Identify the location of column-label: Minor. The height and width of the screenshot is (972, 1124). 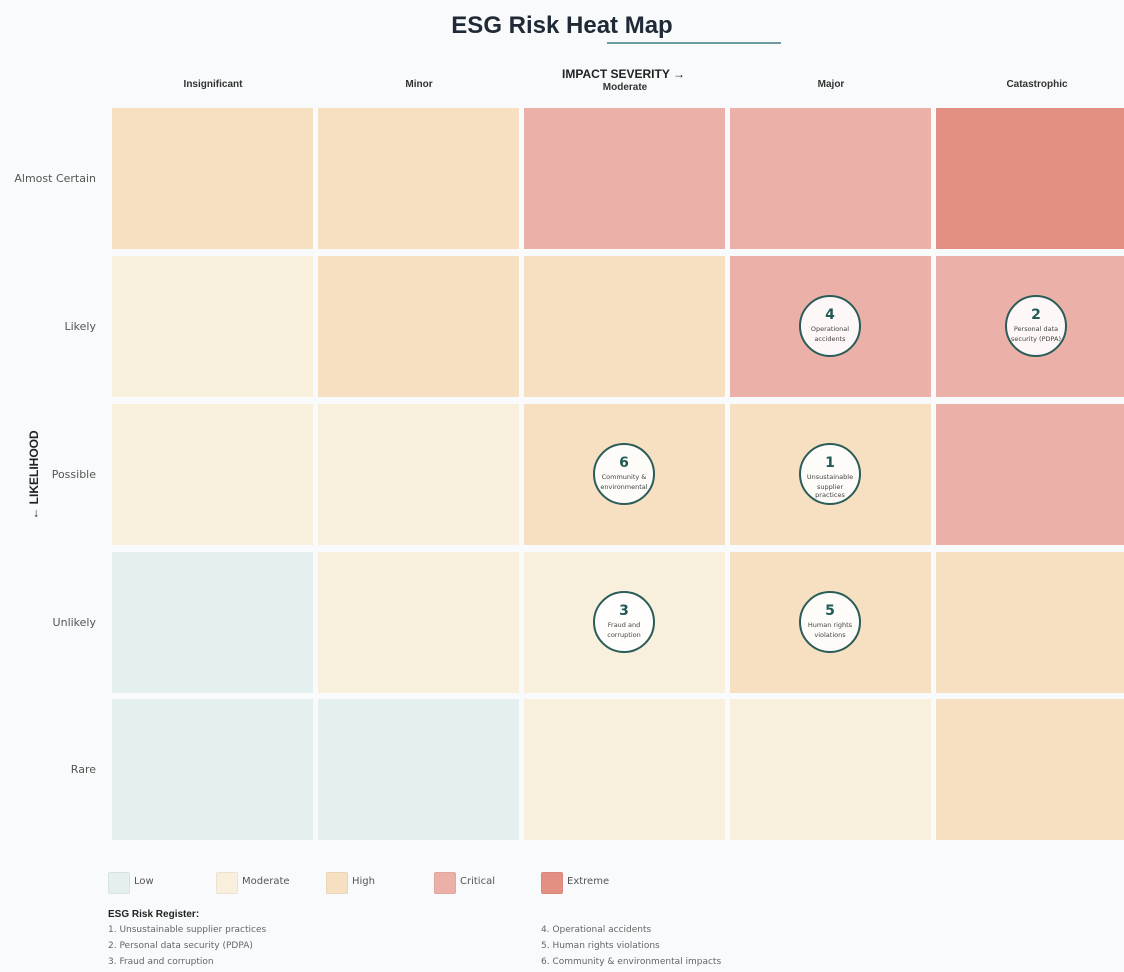
(419, 84).